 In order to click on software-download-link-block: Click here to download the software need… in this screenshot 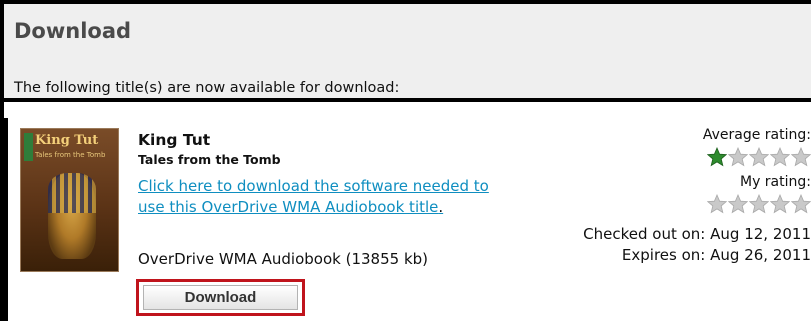, I will do `click(315, 197)`.